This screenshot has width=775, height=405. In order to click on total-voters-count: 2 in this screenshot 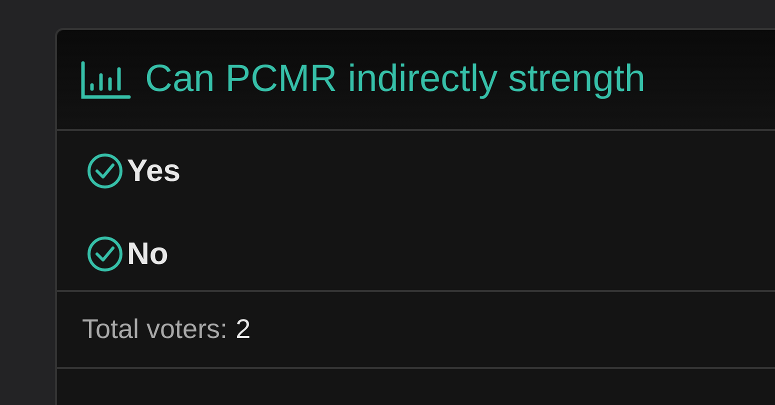, I will do `click(243, 329)`.